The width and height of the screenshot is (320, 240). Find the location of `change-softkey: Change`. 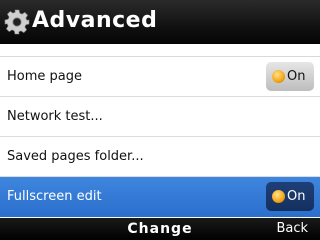

change-softkey: Change is located at coordinates (160, 229).